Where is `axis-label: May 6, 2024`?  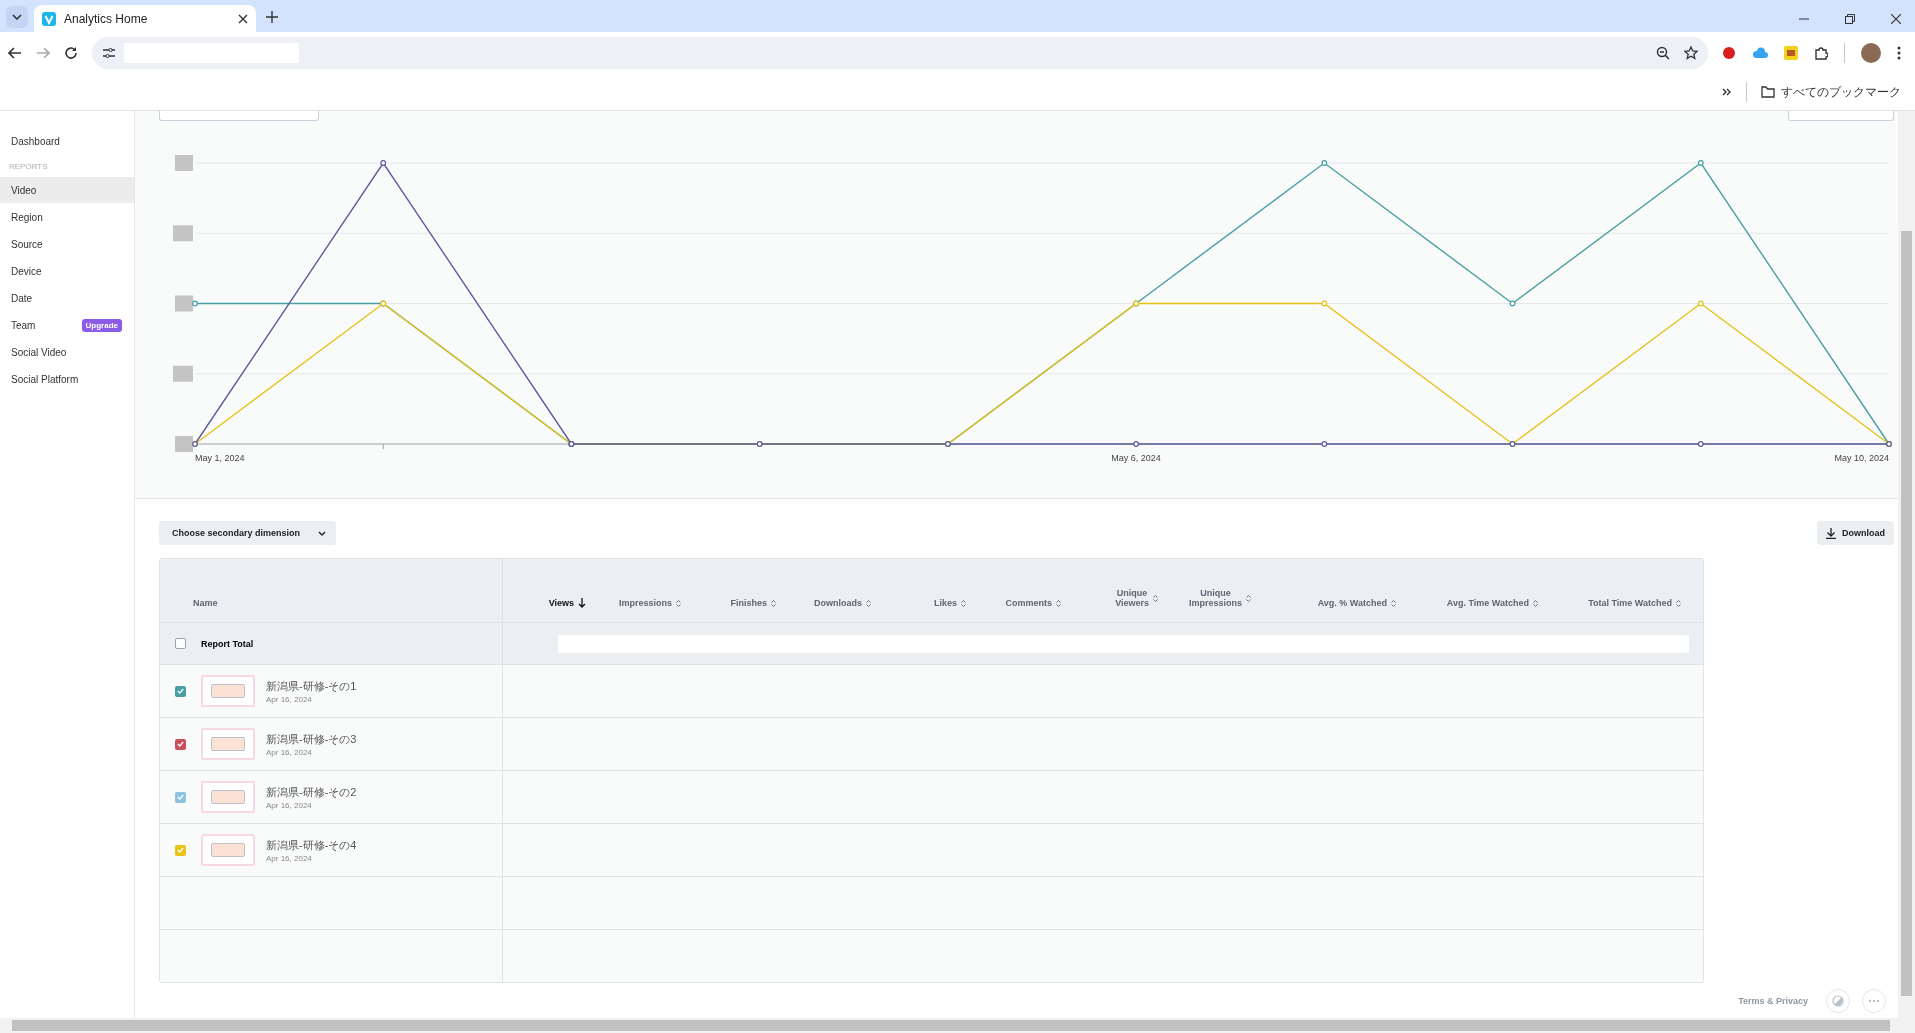 axis-label: May 6, 2024 is located at coordinates (1136, 458).